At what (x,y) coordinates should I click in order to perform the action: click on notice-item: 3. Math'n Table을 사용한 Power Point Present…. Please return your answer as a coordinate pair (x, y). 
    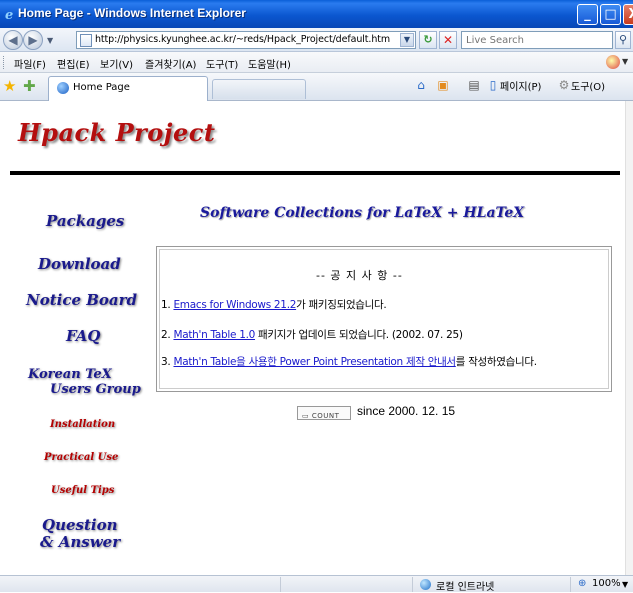
    Looking at the image, I should click on (349, 361).